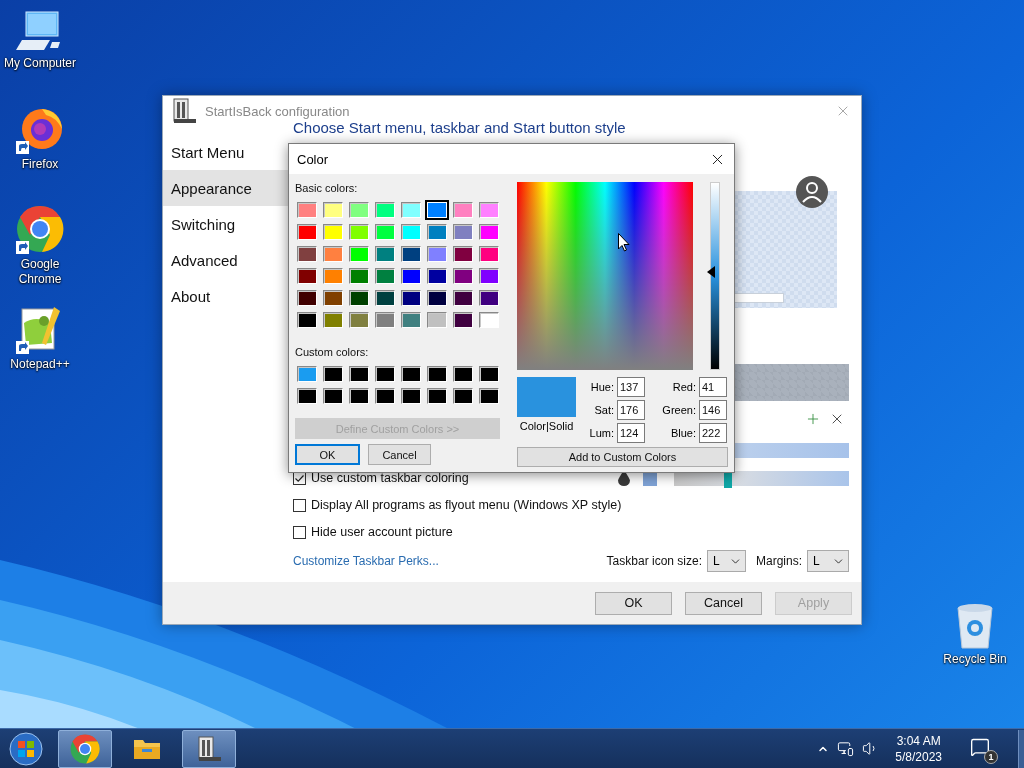 The image size is (1024, 768). Describe the element at coordinates (713, 433) in the screenshot. I see `number-field: 222` at that location.